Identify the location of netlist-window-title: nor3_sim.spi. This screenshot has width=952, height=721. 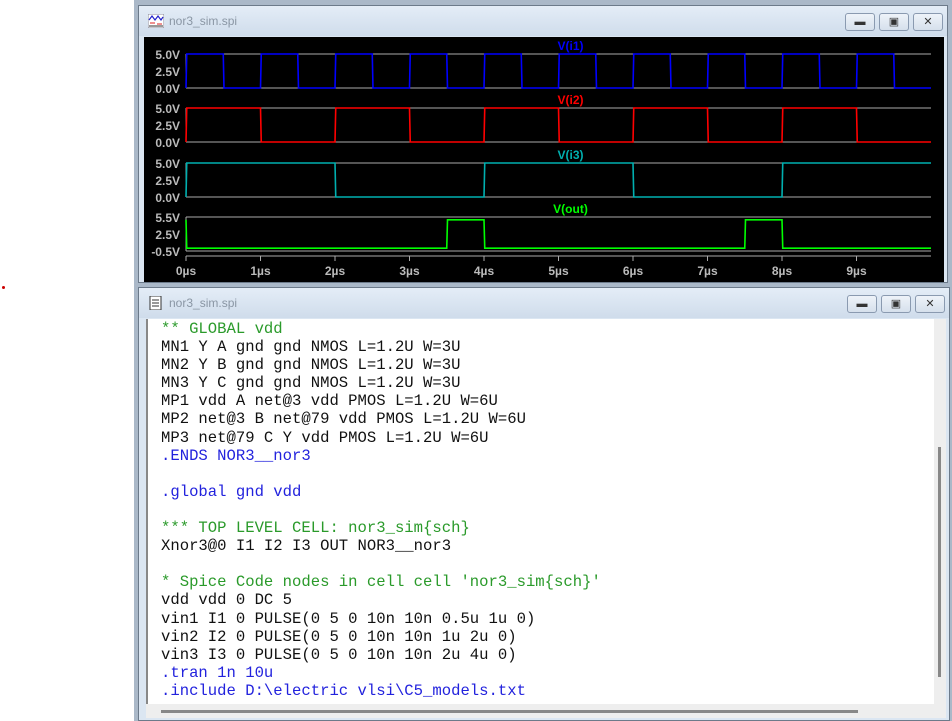
(203, 303).